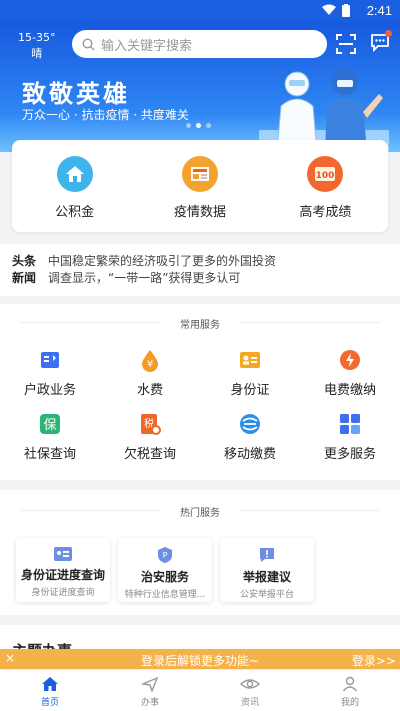 This screenshot has width=400, height=711. Describe the element at coordinates (24, 278) in the screenshot. I see `news-tag-line2: 新闻` at that location.